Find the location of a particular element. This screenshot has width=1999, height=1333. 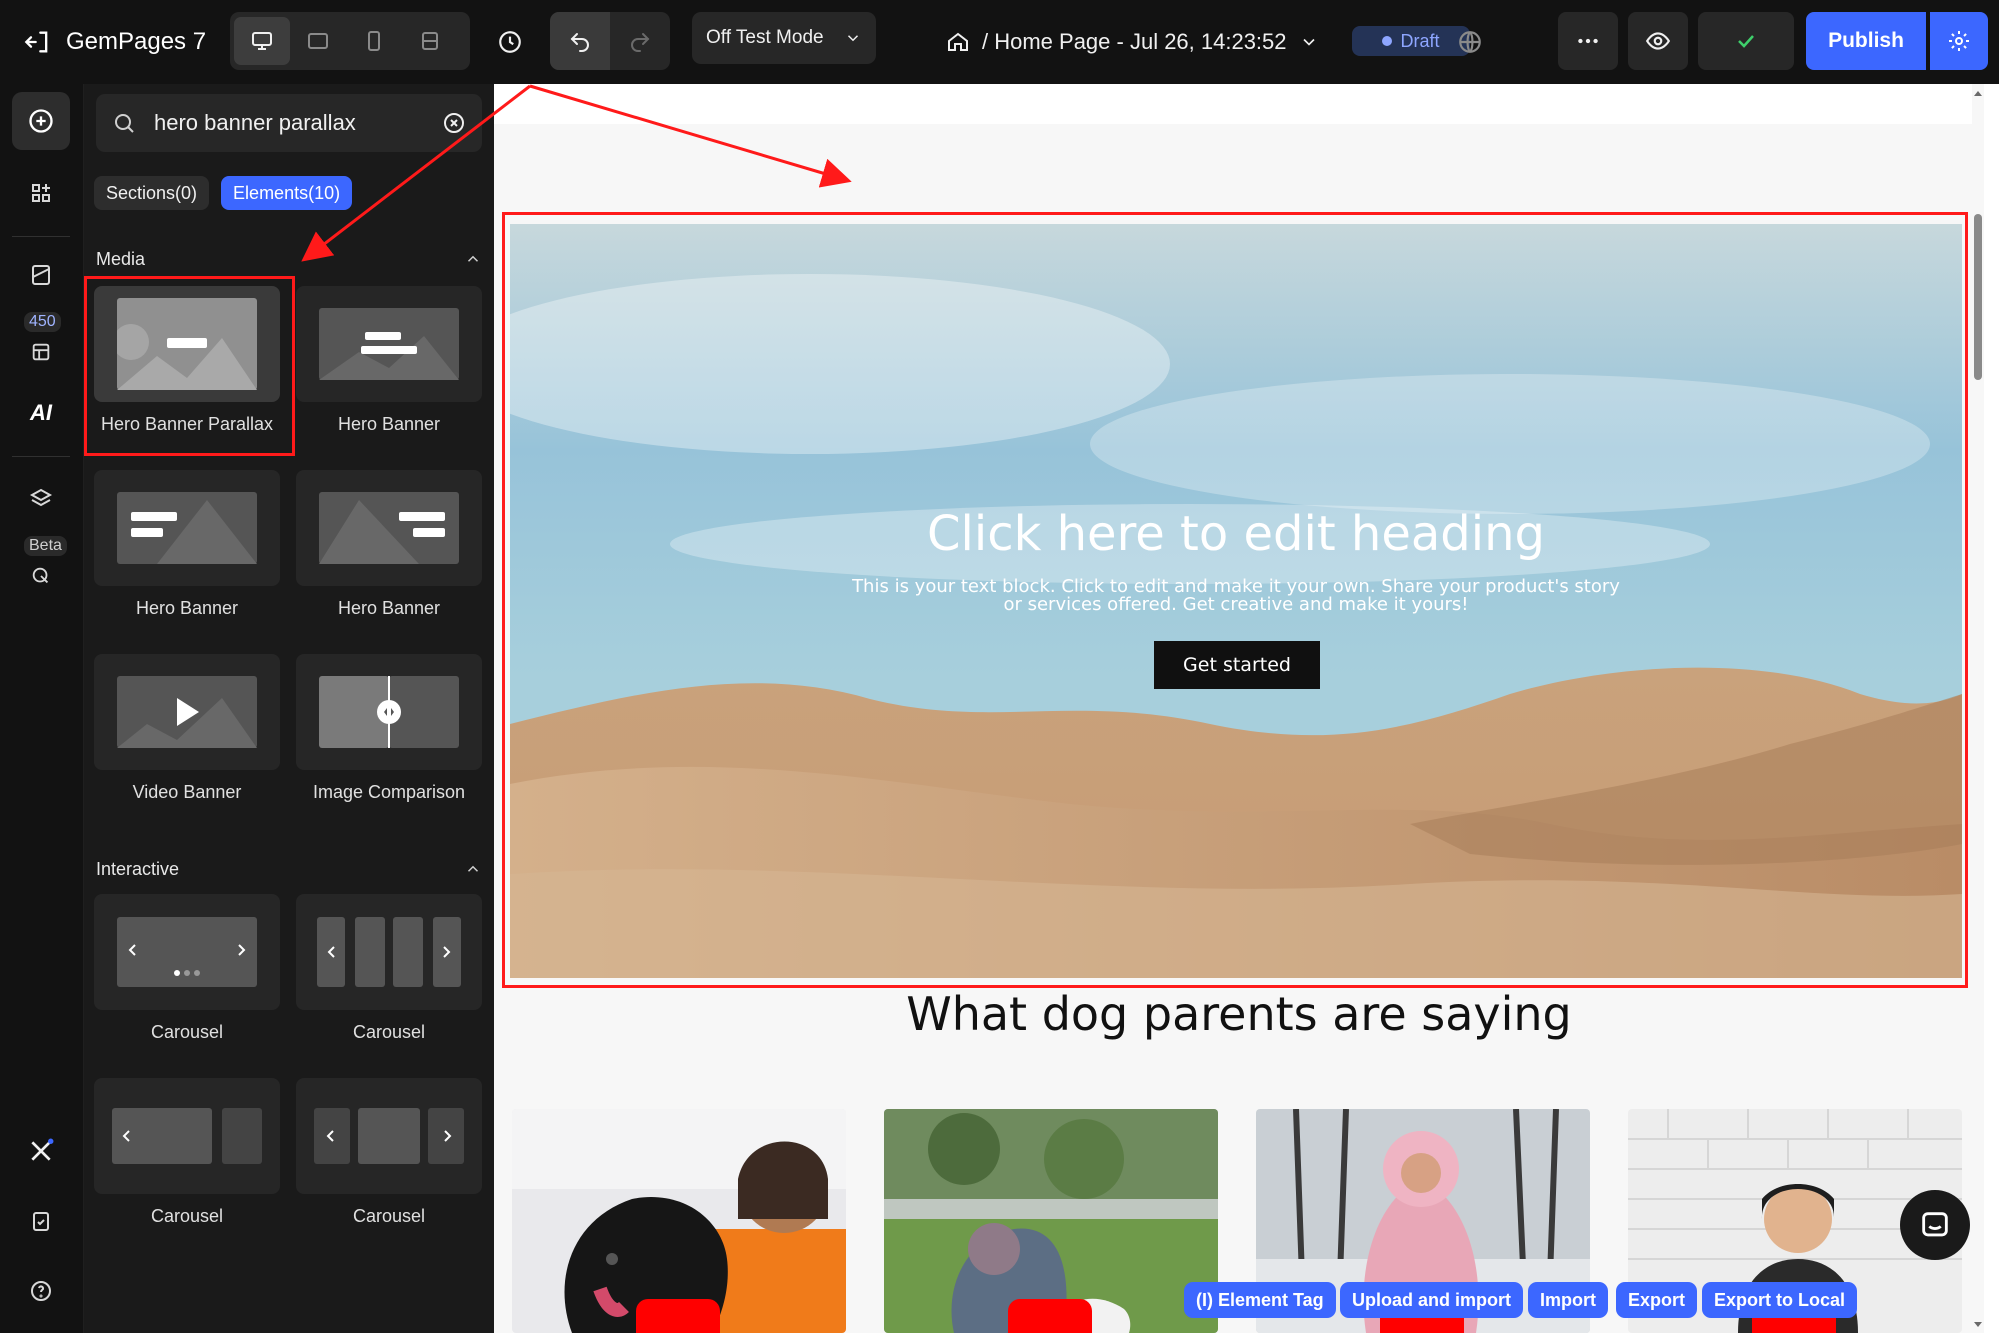

hero-banner-left-icon is located at coordinates (187, 528).